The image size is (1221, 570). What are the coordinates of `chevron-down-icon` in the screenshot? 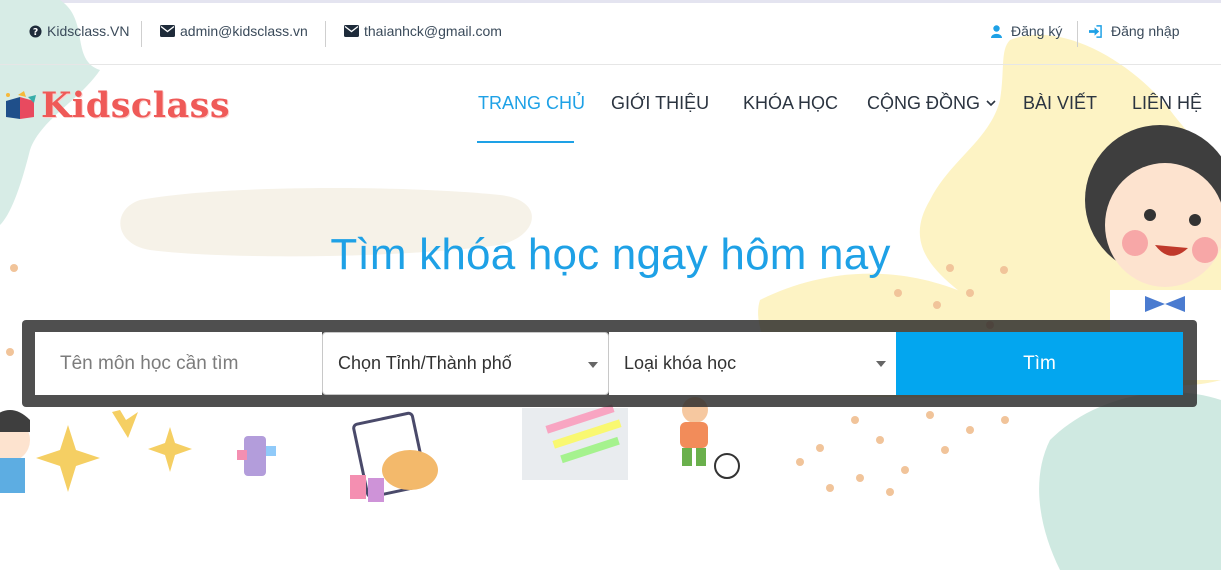 It's located at (991, 103).